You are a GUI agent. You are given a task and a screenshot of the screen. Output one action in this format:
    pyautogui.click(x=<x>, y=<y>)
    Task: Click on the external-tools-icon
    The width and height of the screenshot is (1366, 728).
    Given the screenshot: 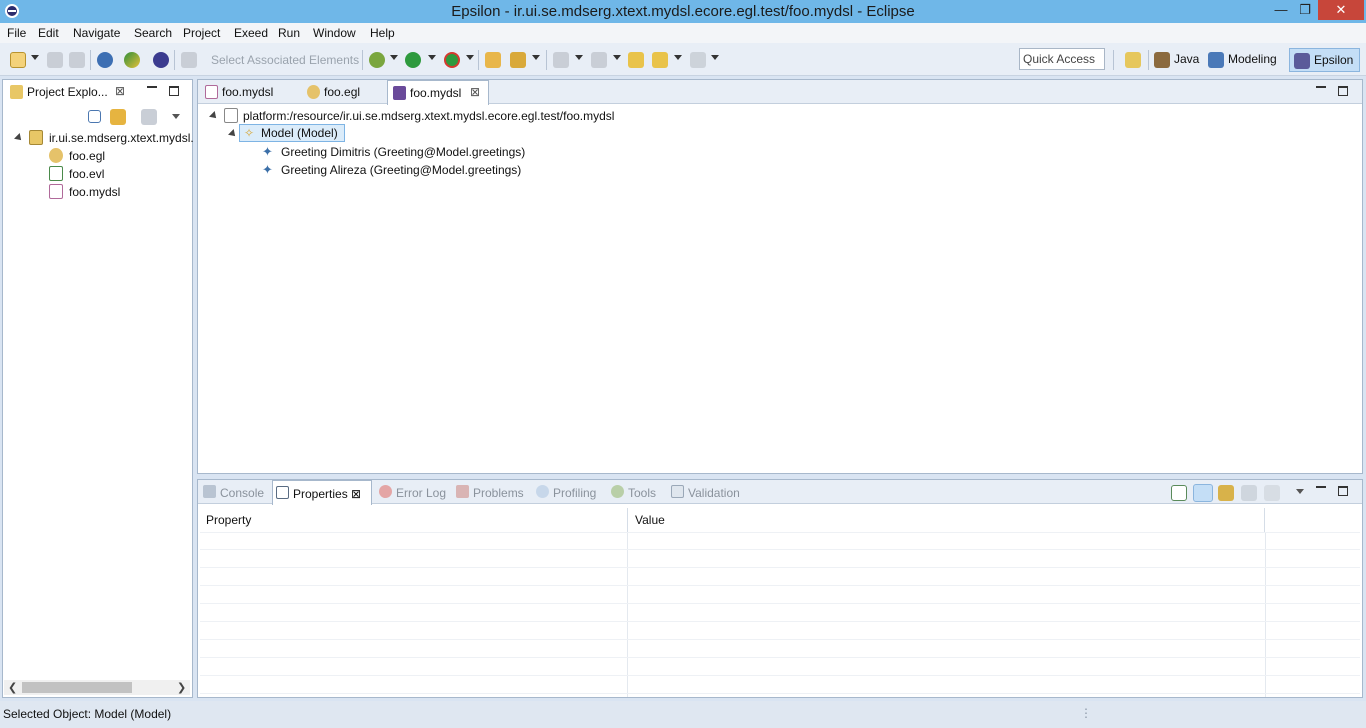 What is the action you would take?
    pyautogui.click(x=452, y=60)
    